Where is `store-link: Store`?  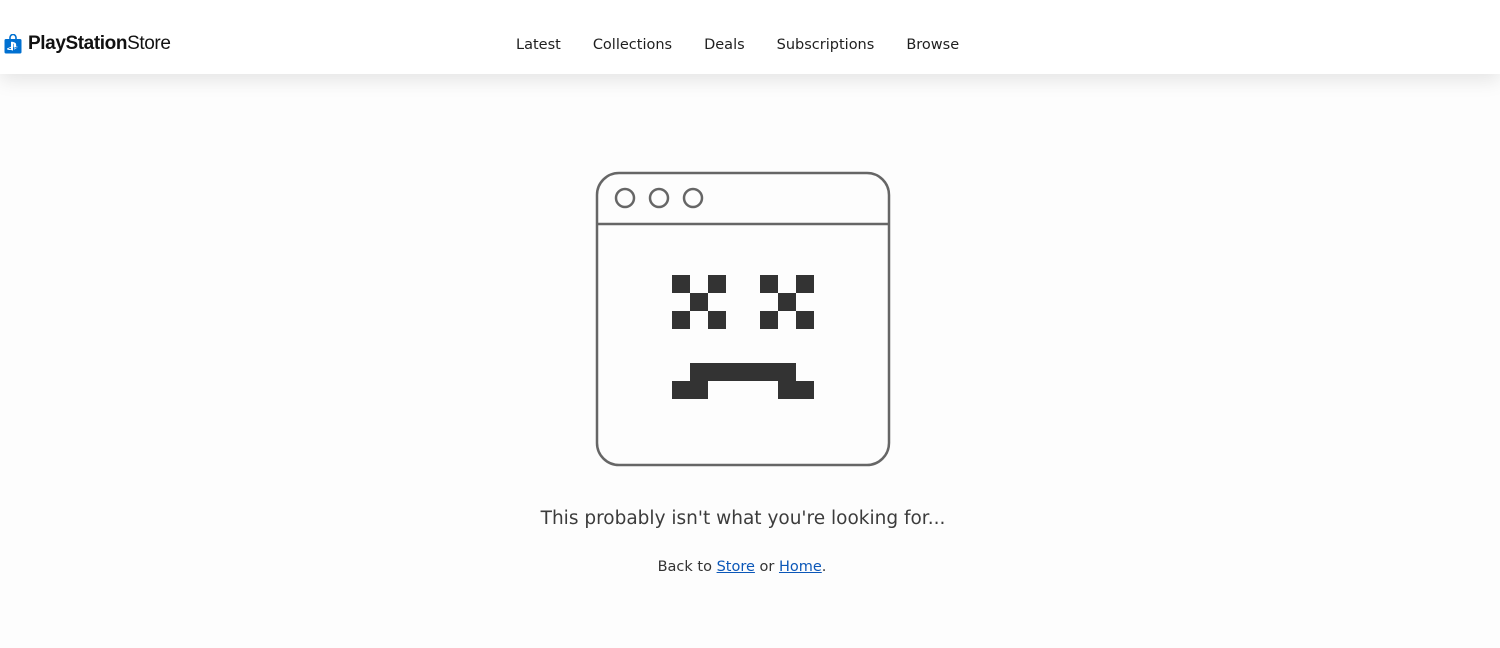 store-link: Store is located at coordinates (736, 567).